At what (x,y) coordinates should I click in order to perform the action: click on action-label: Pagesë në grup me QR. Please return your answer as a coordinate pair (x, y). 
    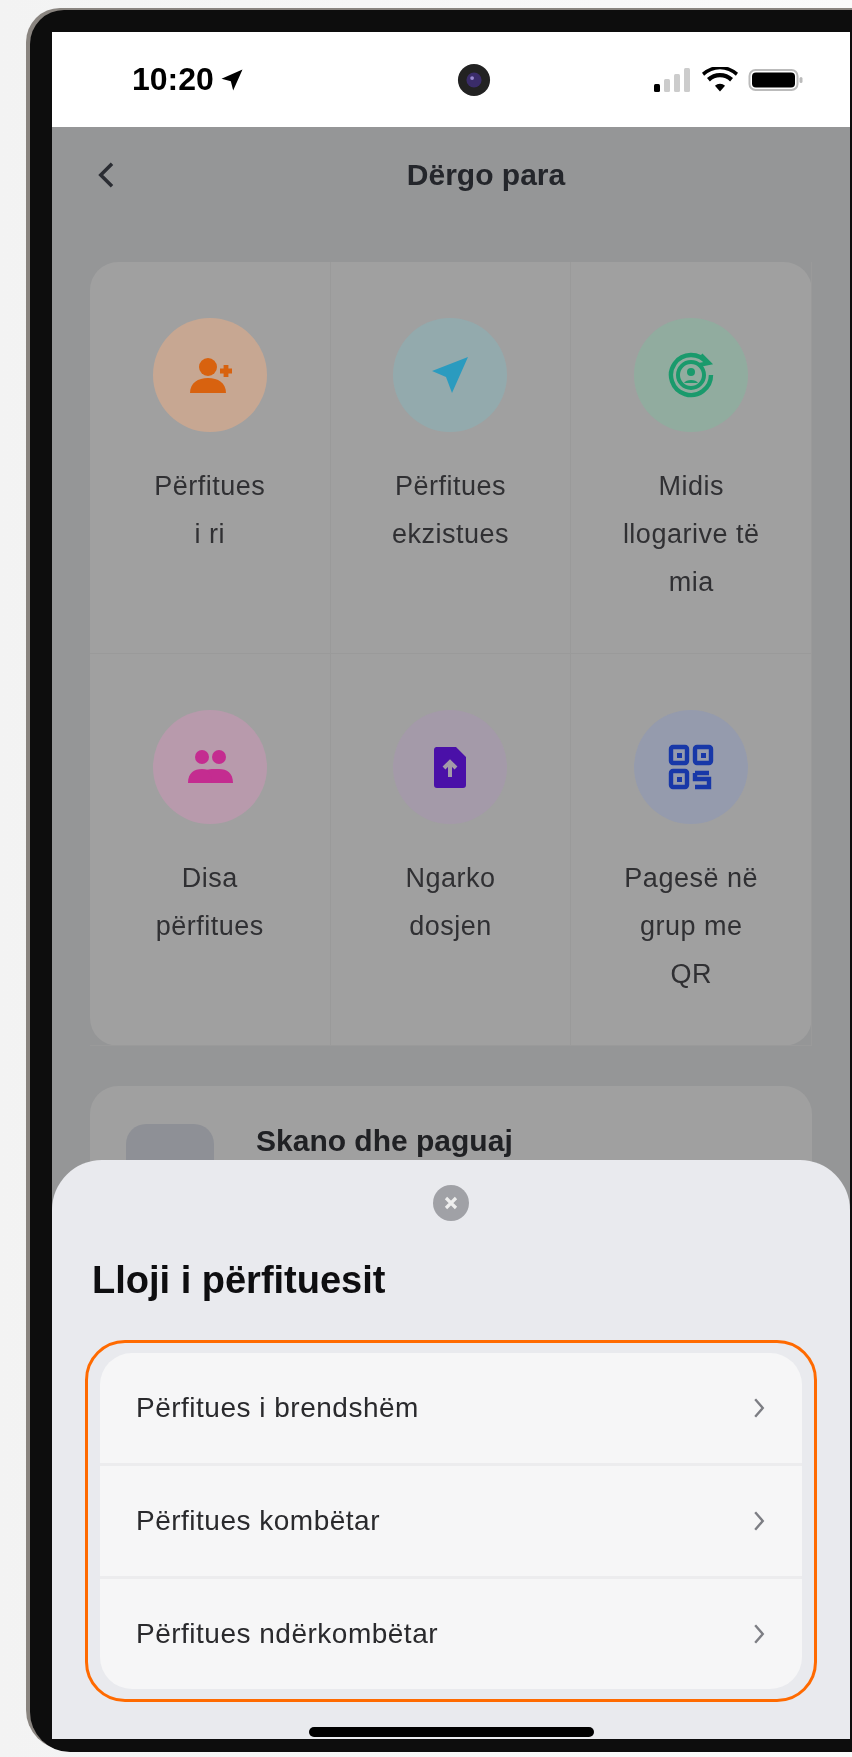
    Looking at the image, I should click on (691, 926).